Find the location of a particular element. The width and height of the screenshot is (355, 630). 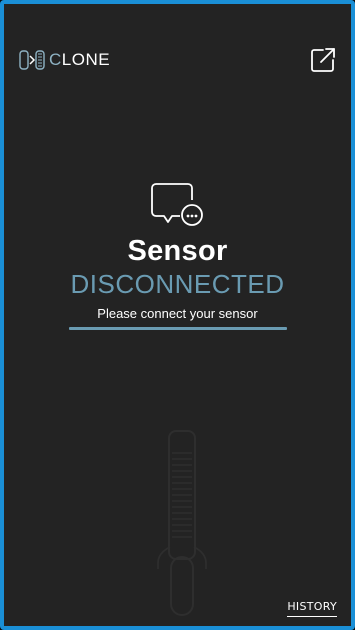

history-link: HISTORY is located at coordinates (312, 608).